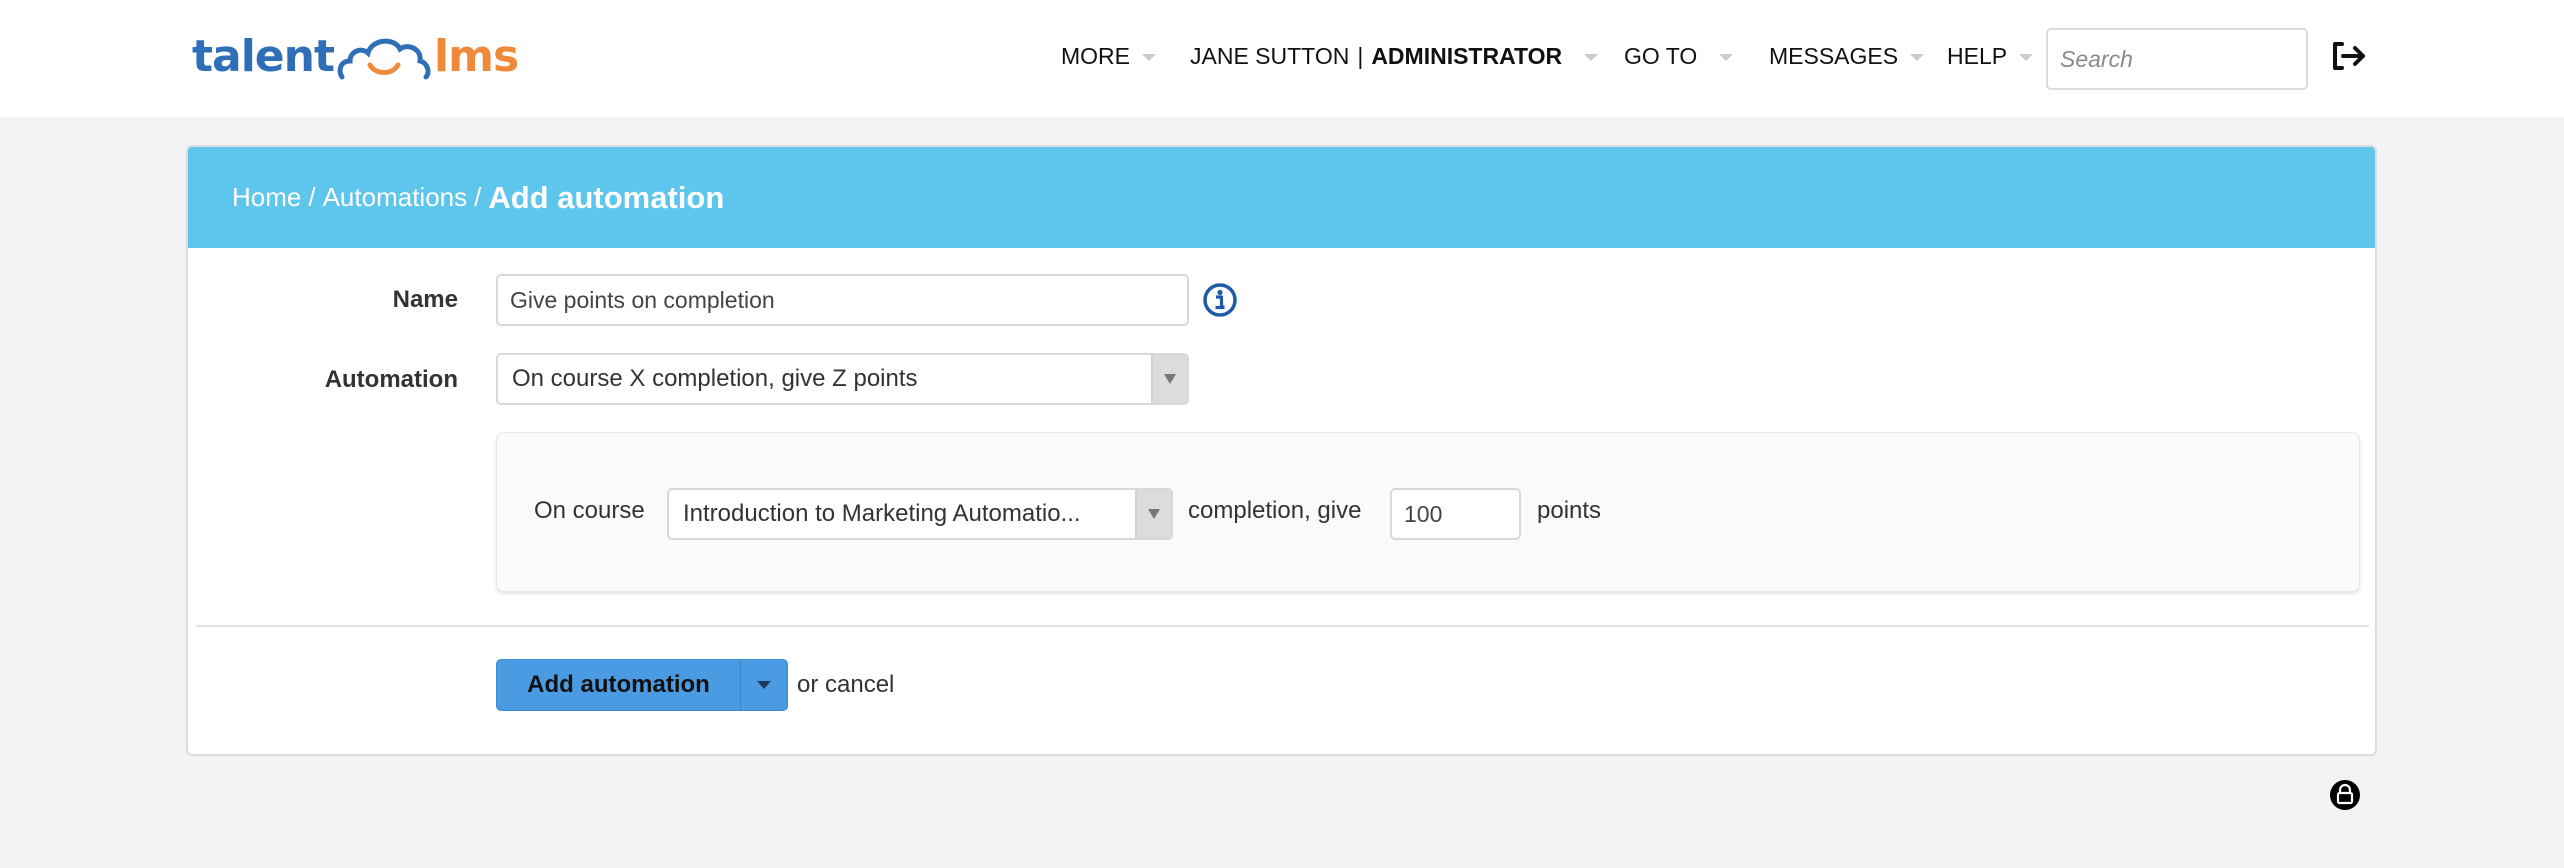  I want to click on nav-messages-label: MESSAGES, so click(1834, 55).